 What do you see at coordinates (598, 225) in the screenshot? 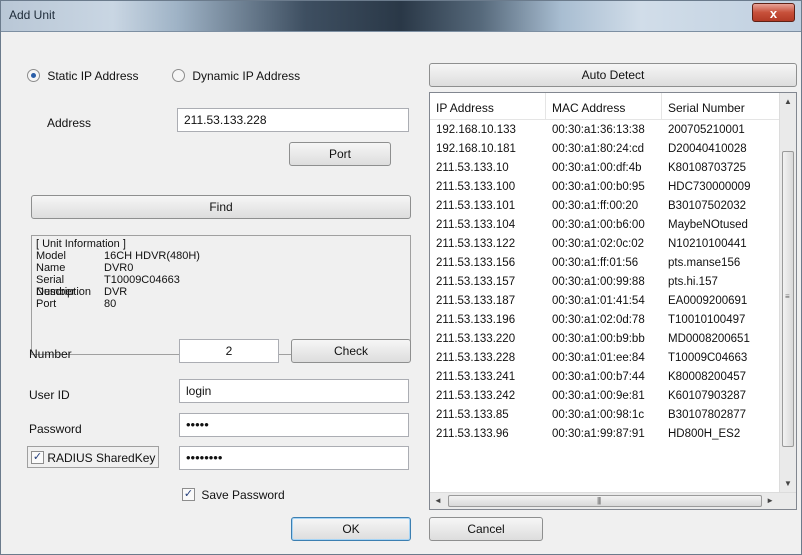
I see `mac-address-cell: 00:30:a1:00:b6:00` at bounding box center [598, 225].